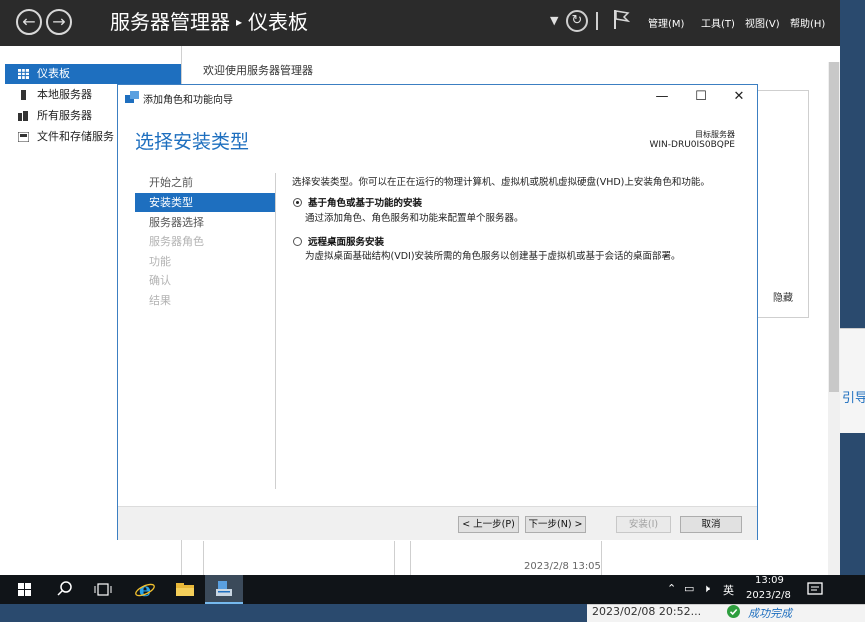 This screenshot has width=865, height=622. I want to click on wizard-step-installation-type: 安装类型, so click(205, 202).